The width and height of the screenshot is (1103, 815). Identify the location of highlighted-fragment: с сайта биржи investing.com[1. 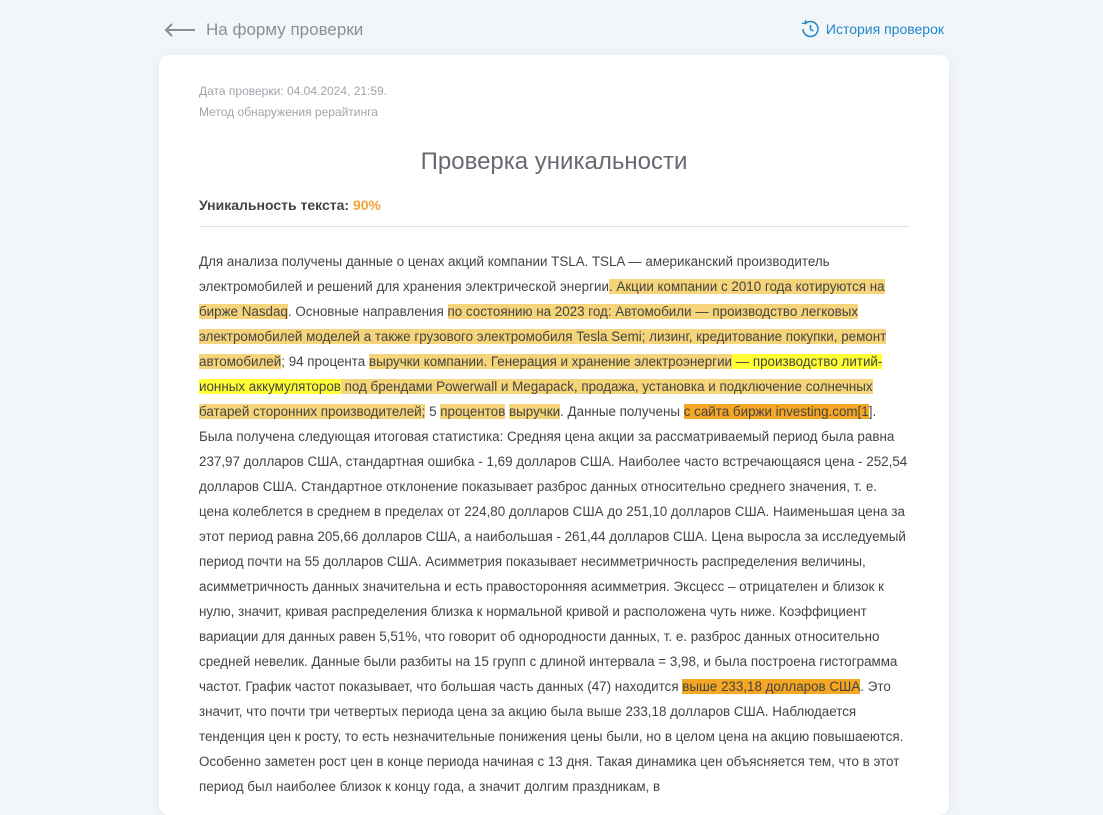
(776, 411).